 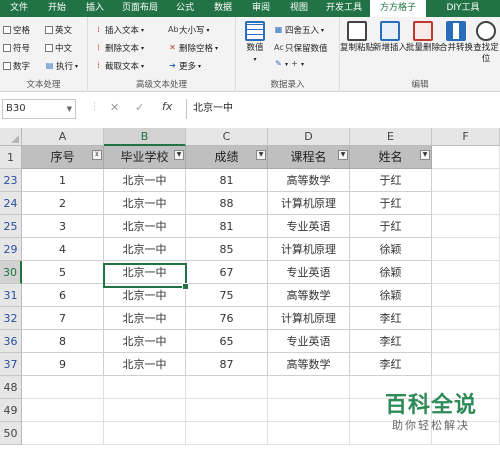 I want to click on row-header-30: 30, so click(x=11, y=272).